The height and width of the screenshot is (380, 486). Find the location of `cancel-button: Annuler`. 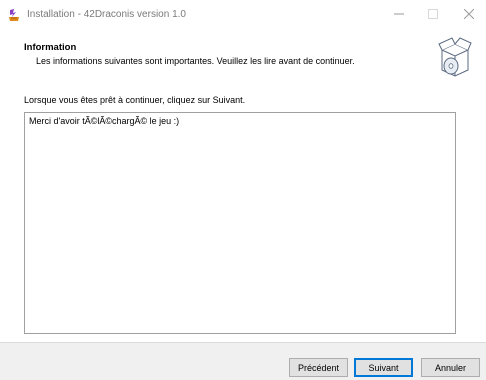

cancel-button: Annuler is located at coordinates (450, 367).